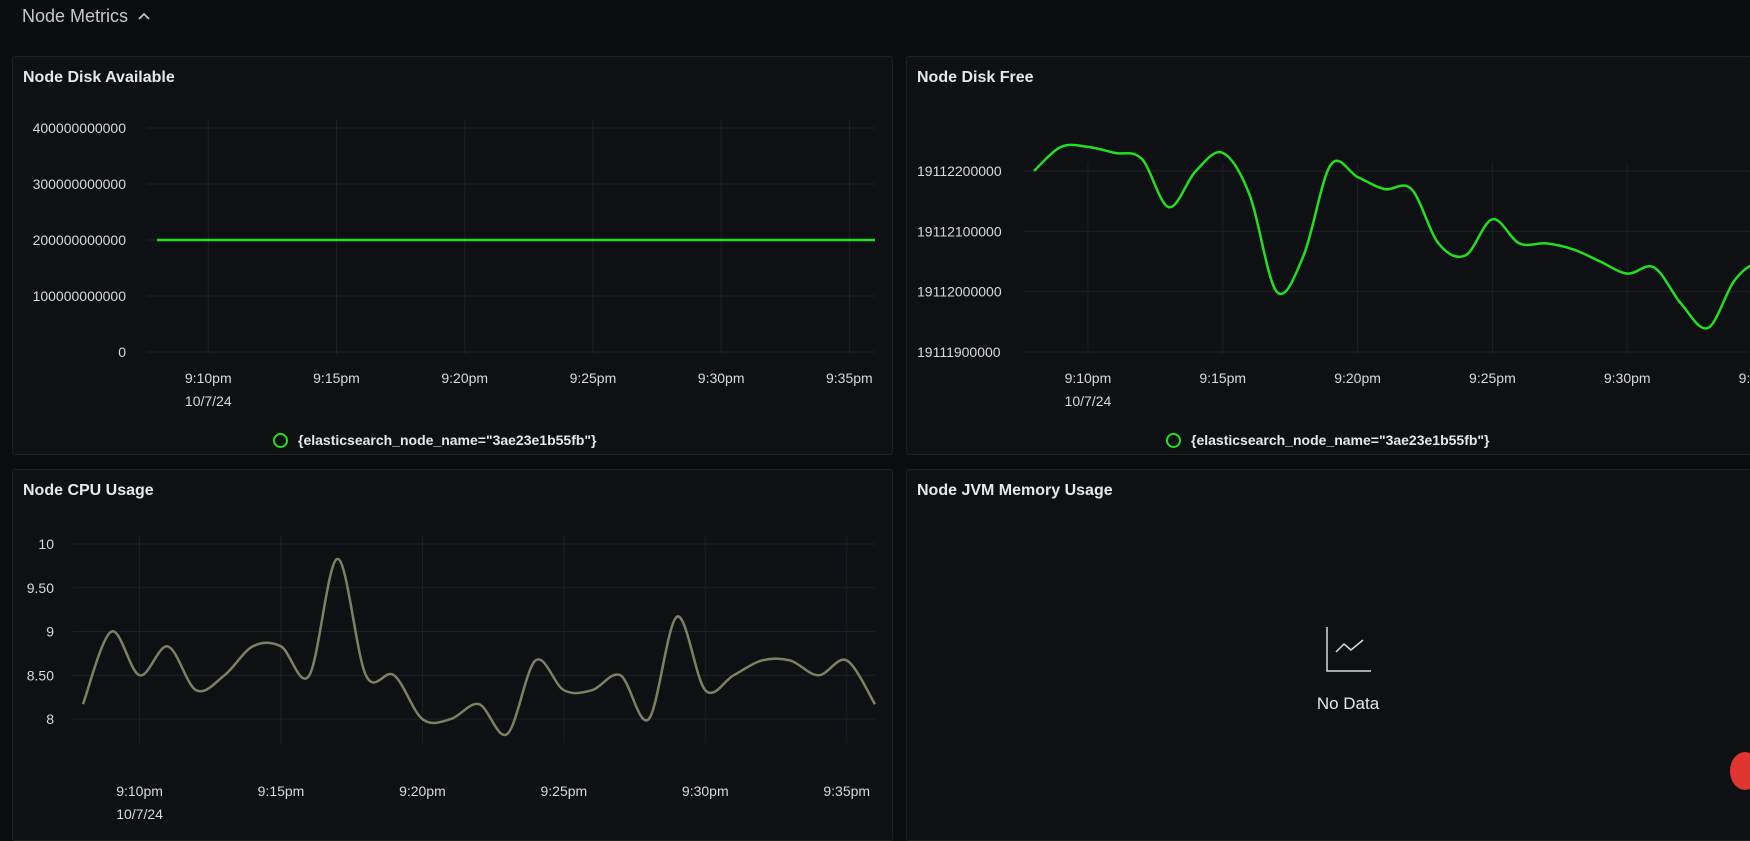  Describe the element at coordinates (50, 719) in the screenshot. I see `y-tick-label: 8` at that location.